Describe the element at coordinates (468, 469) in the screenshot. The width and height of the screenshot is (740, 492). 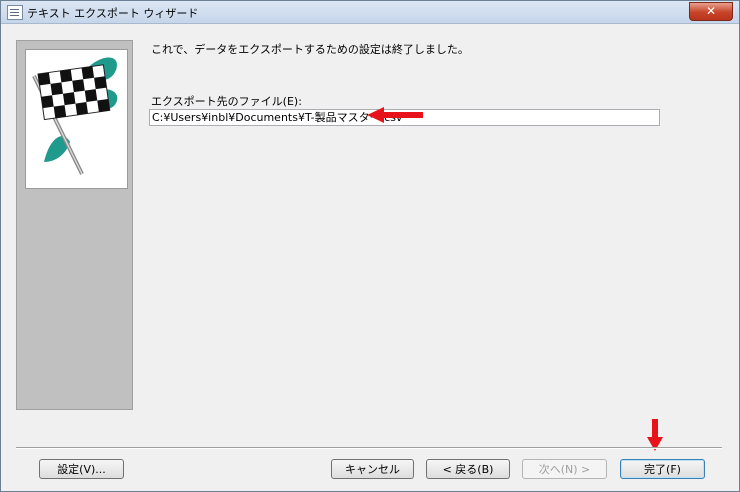
I see `back-button: < 戻る(B)` at that location.